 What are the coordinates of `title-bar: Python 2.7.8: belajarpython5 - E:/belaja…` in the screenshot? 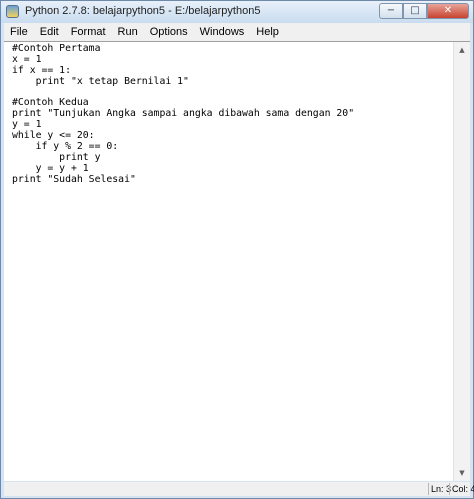 It's located at (237, 12).